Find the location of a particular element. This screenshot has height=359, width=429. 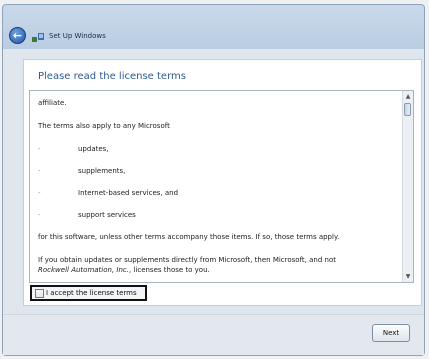

footer-bar: Next is located at coordinates (213, 334).